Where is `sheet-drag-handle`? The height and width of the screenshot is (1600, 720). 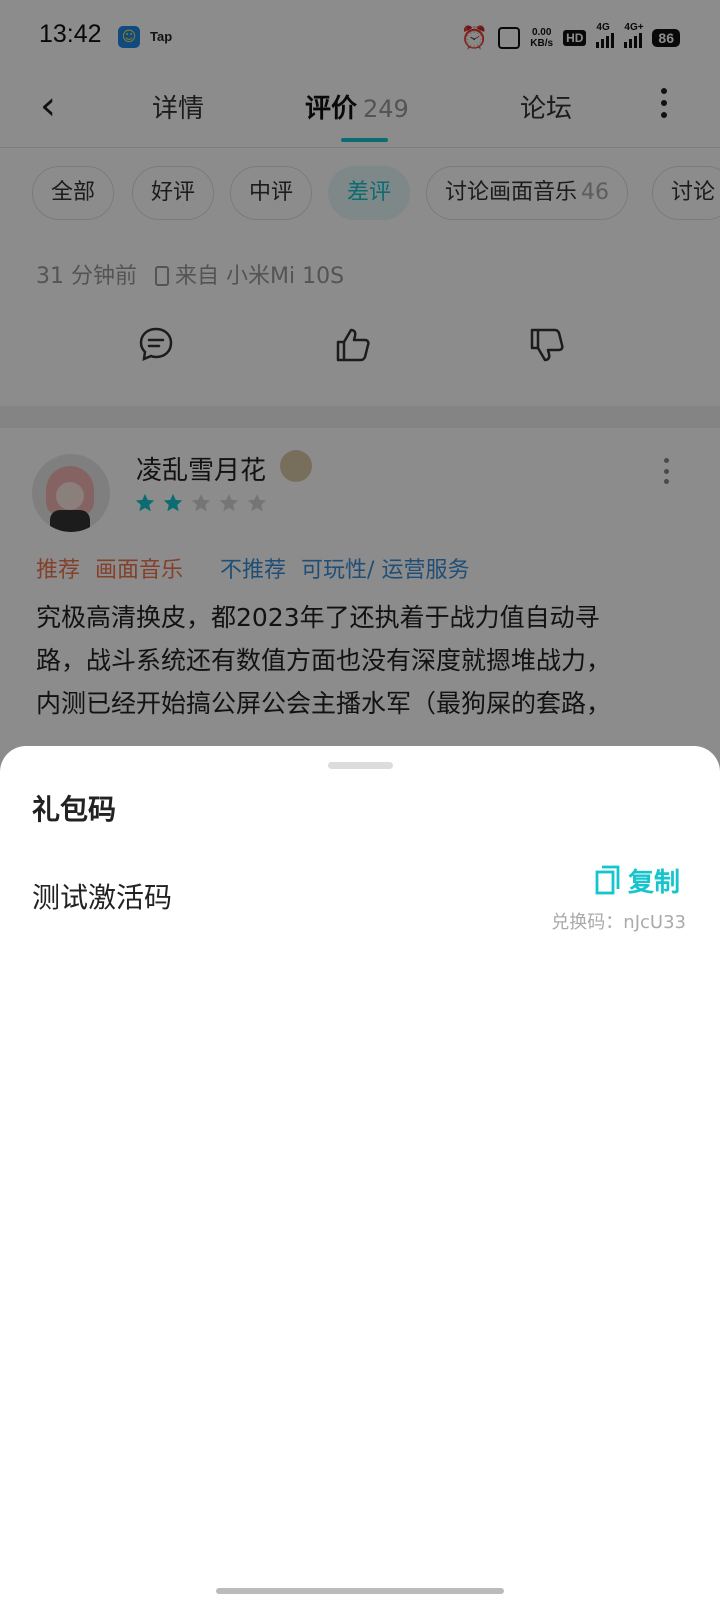 sheet-drag-handle is located at coordinates (360, 765).